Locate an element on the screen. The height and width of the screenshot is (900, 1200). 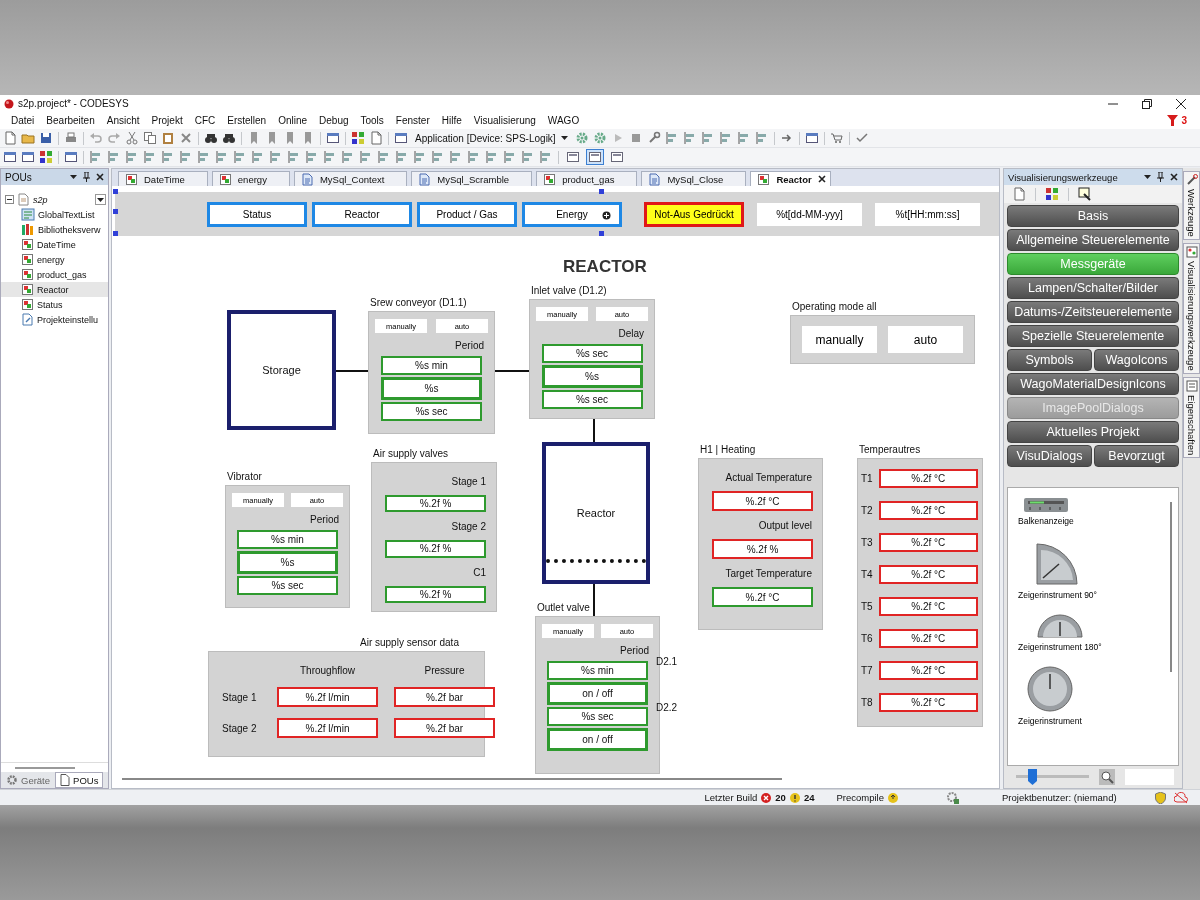
category-button: Lampen/Schalter/Bilder is located at coordinates (1093, 288).